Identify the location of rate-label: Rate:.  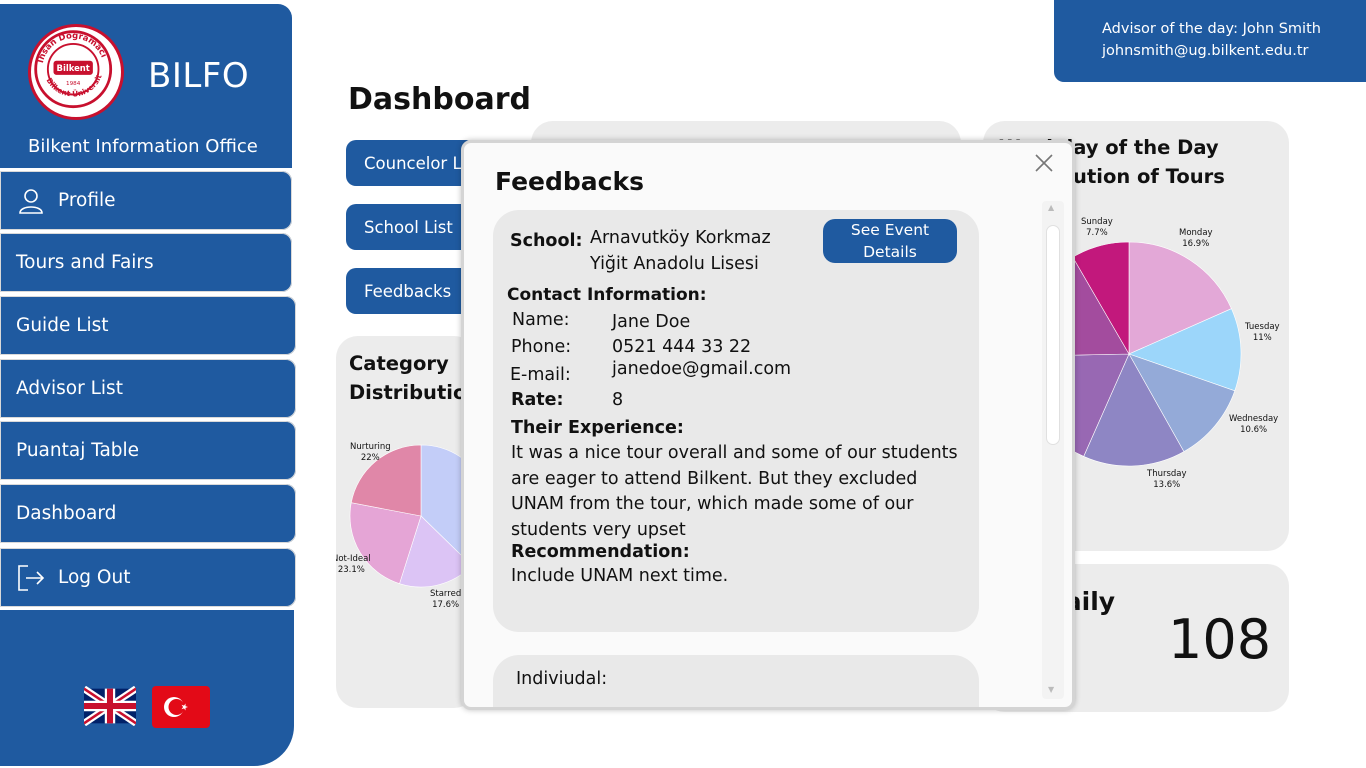
(537, 400).